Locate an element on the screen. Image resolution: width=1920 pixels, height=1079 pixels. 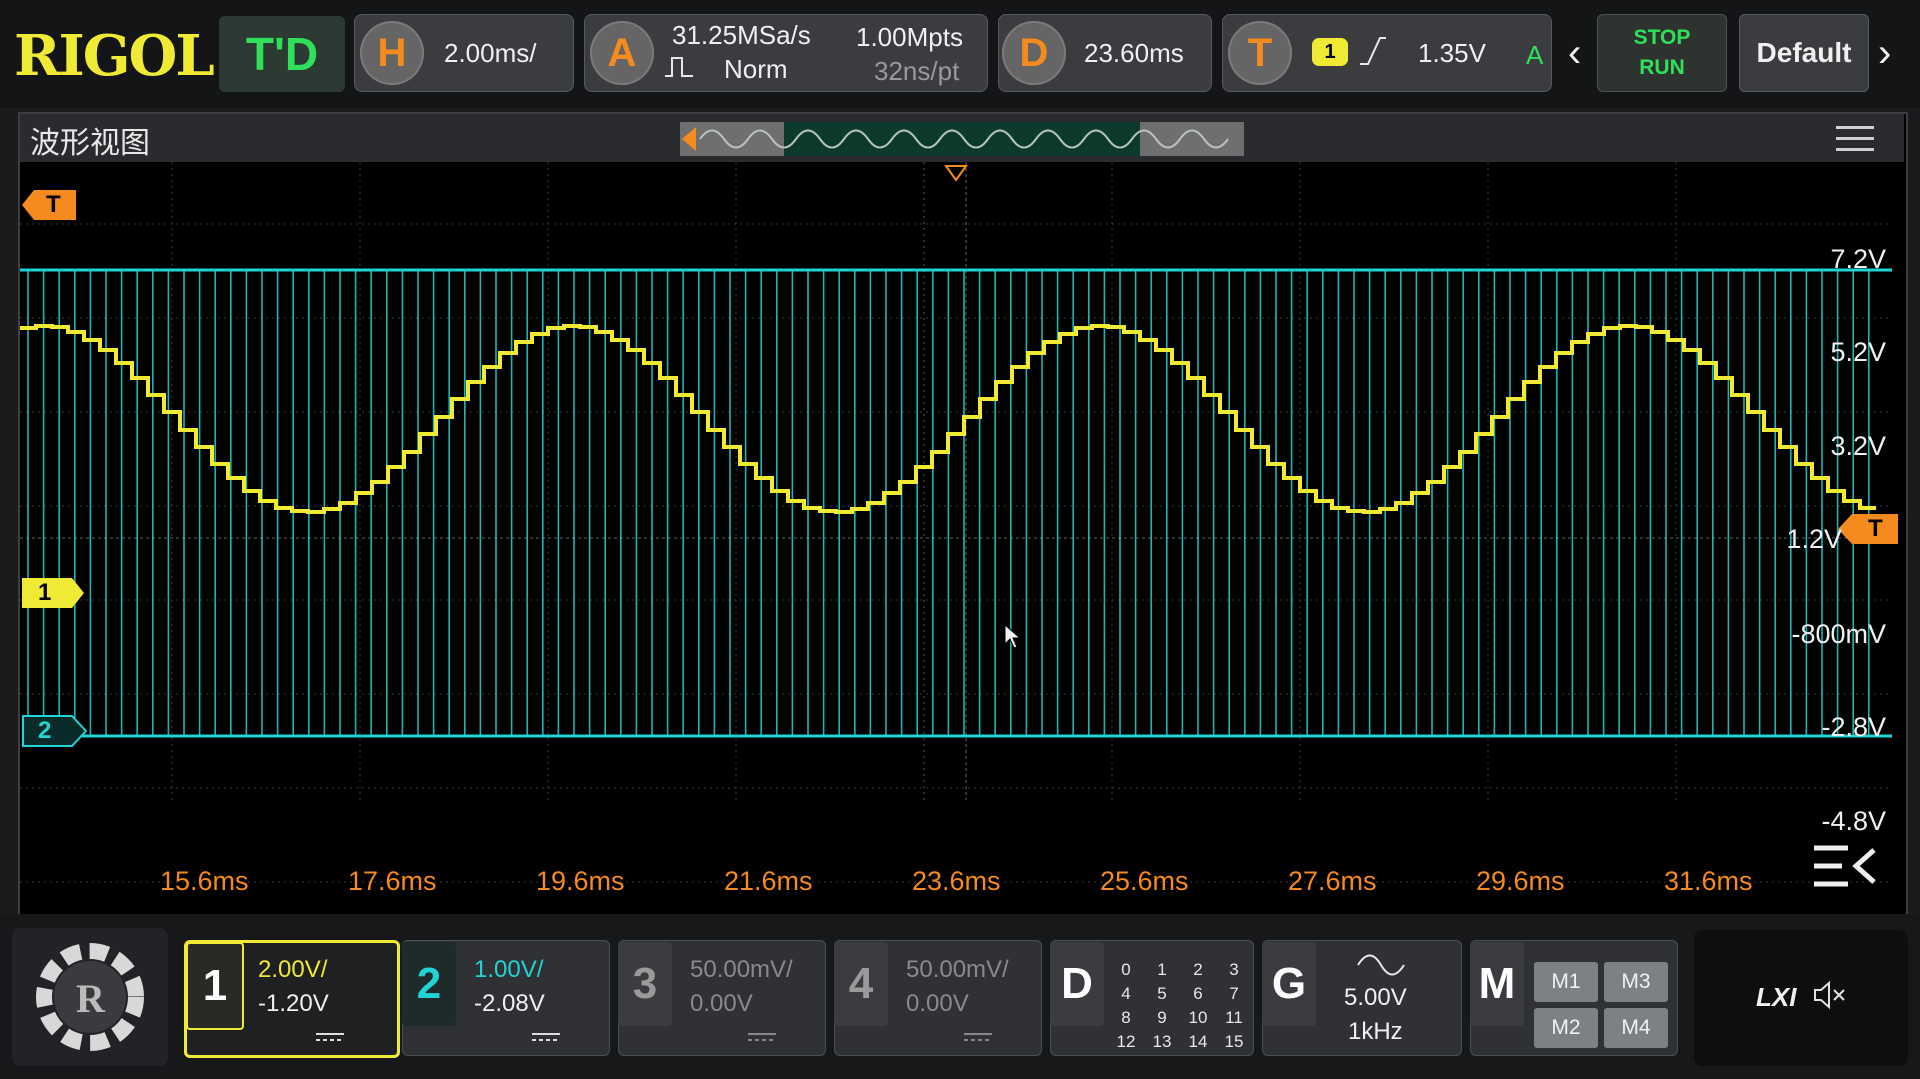
digital-bit: 14 is located at coordinates (1198, 1041).